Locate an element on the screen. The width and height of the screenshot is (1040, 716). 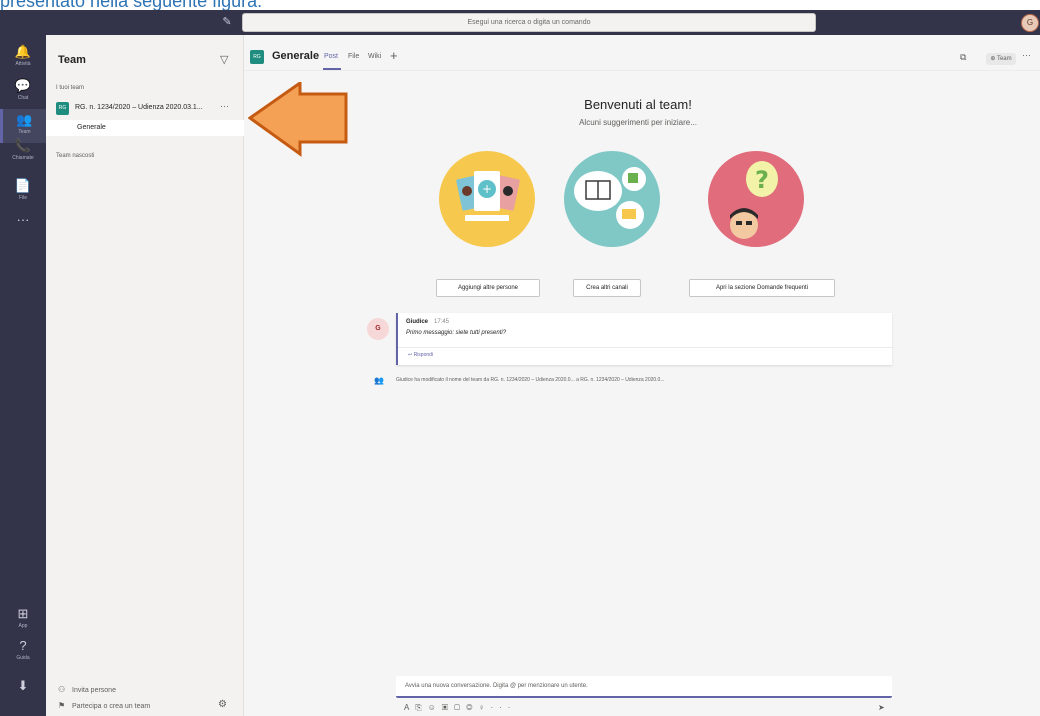
rail-item-more: ··· is located at coordinates (23, 226).